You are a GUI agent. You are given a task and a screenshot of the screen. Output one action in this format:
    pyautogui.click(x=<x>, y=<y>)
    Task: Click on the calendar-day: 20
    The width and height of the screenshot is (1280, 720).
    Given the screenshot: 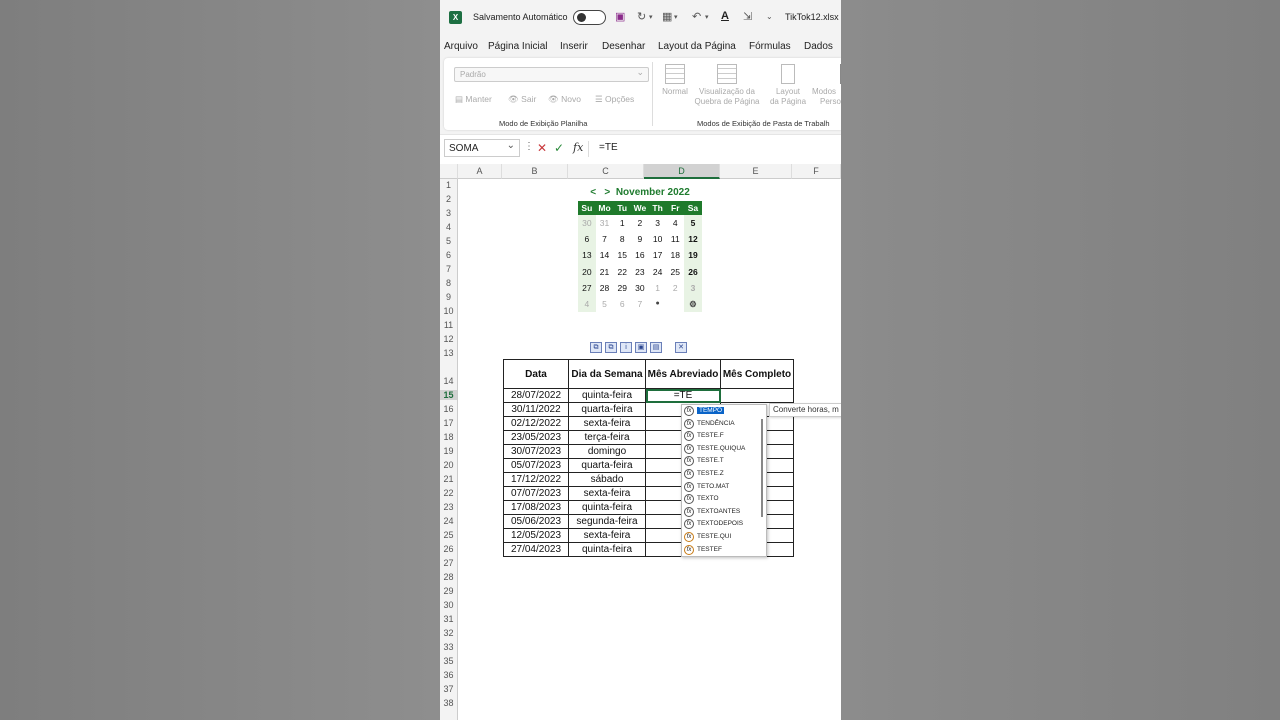 What is the action you would take?
    pyautogui.click(x=587, y=271)
    